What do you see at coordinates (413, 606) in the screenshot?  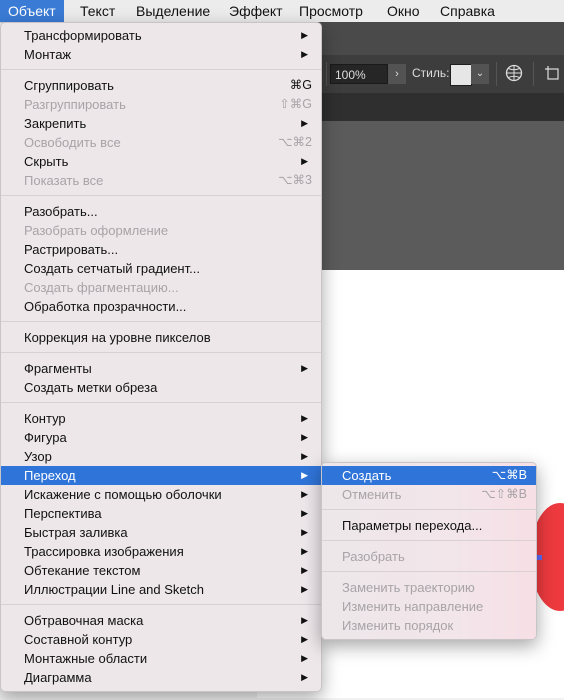 I see `submenu-item-reverse-spine: Изменить направление` at bounding box center [413, 606].